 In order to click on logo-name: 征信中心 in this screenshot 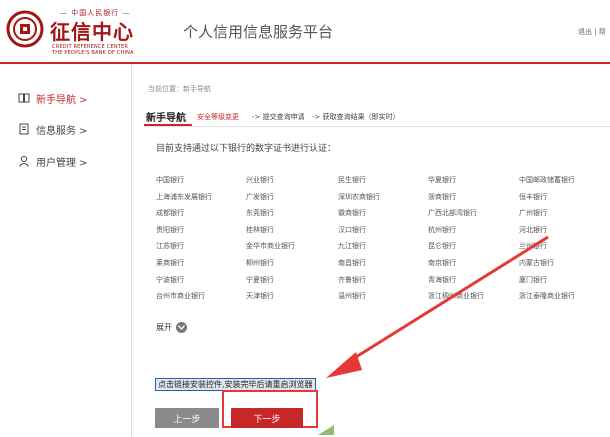, I will do `click(92, 32)`.